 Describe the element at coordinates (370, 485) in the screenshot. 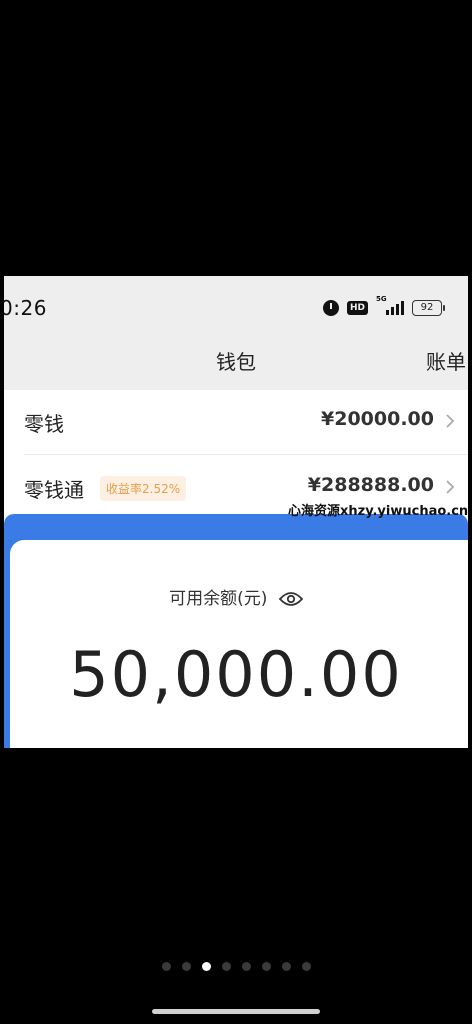

I see `row-amount: ¥288888.00` at that location.